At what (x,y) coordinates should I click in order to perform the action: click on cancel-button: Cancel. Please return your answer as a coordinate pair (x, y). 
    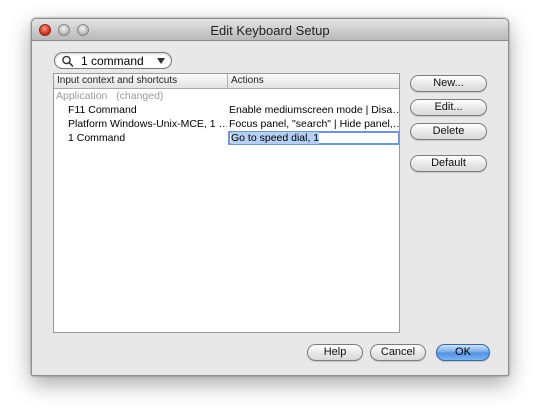
    Looking at the image, I should click on (398, 352).